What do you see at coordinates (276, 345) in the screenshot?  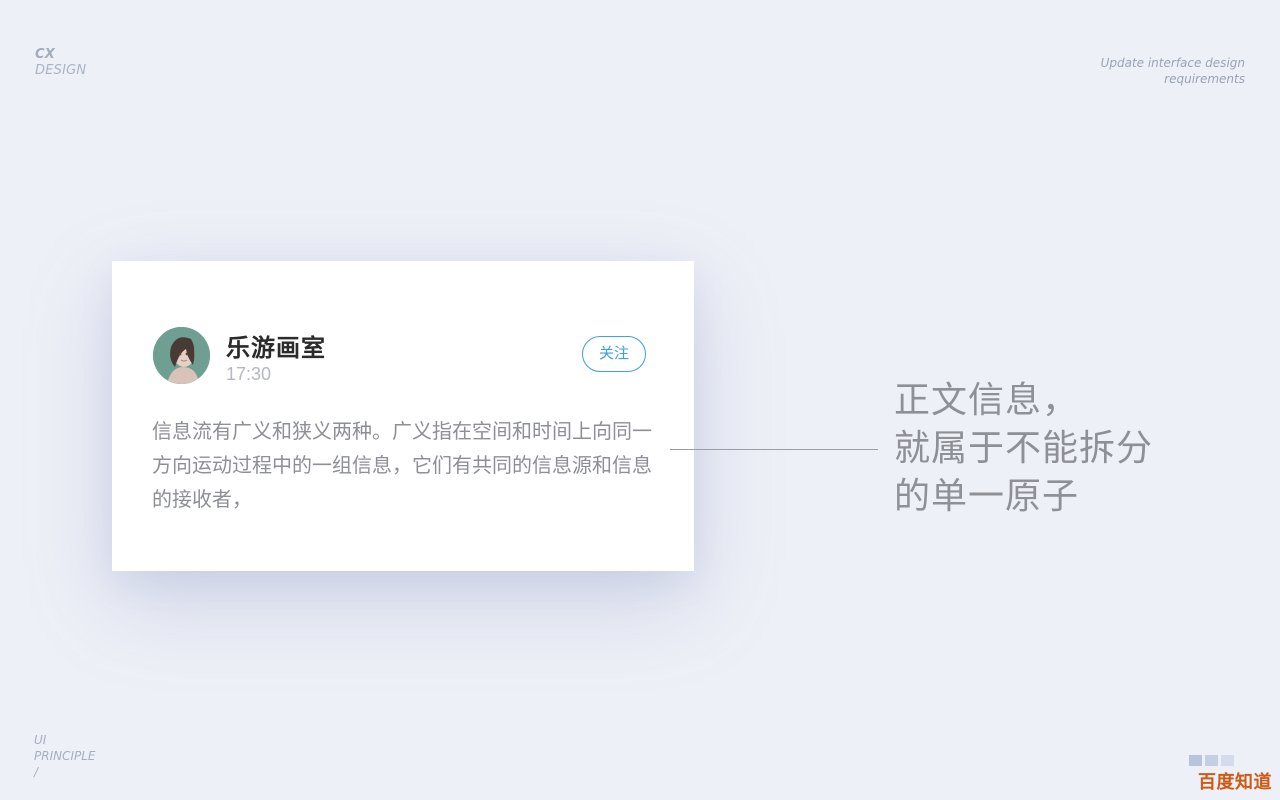 I see `account-name: 乐游画室` at bounding box center [276, 345].